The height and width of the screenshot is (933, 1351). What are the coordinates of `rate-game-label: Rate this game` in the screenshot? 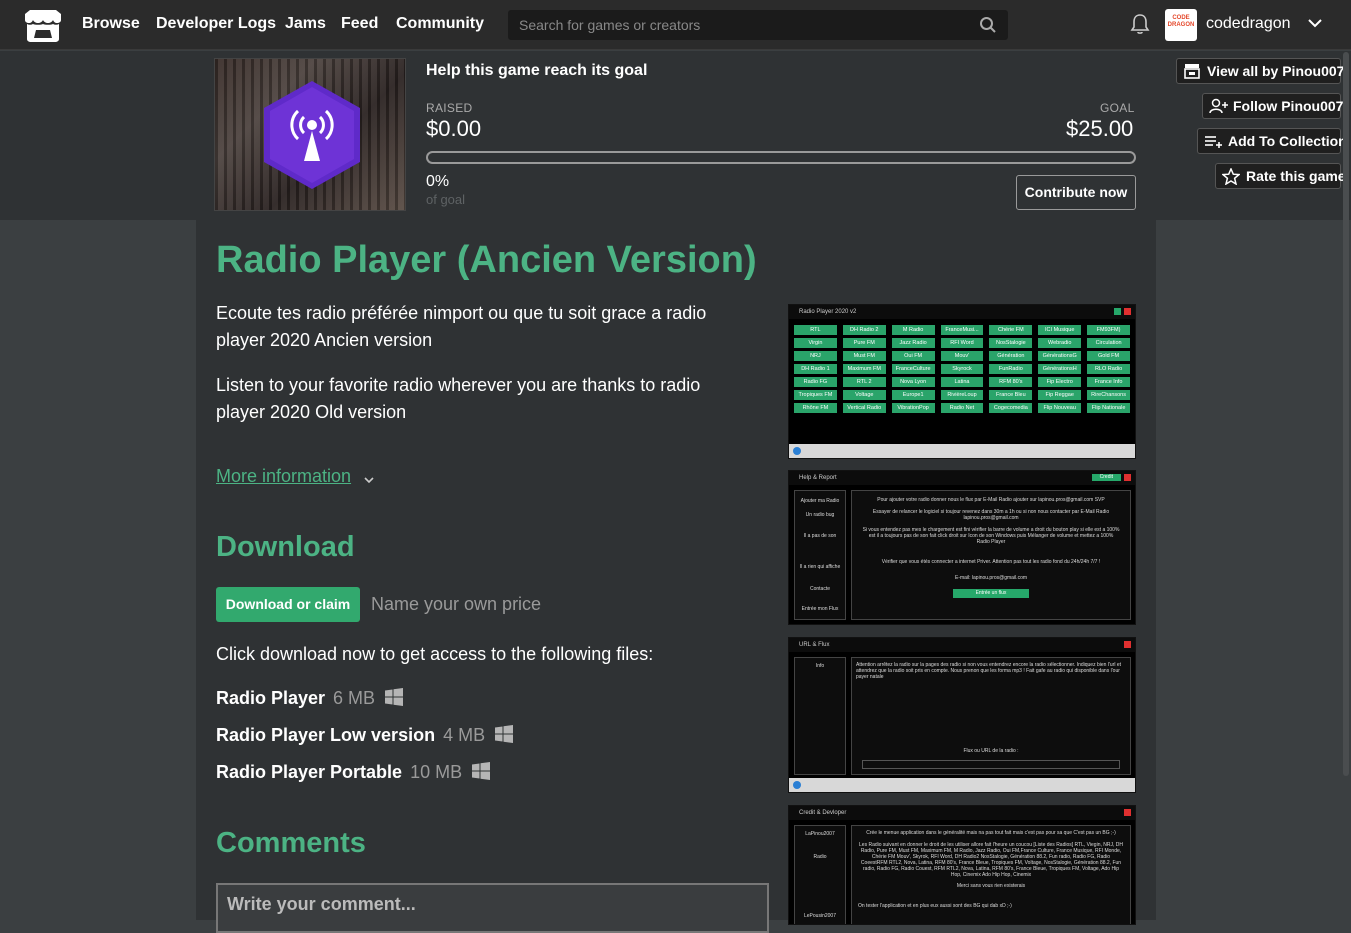 It's located at (1296, 176).